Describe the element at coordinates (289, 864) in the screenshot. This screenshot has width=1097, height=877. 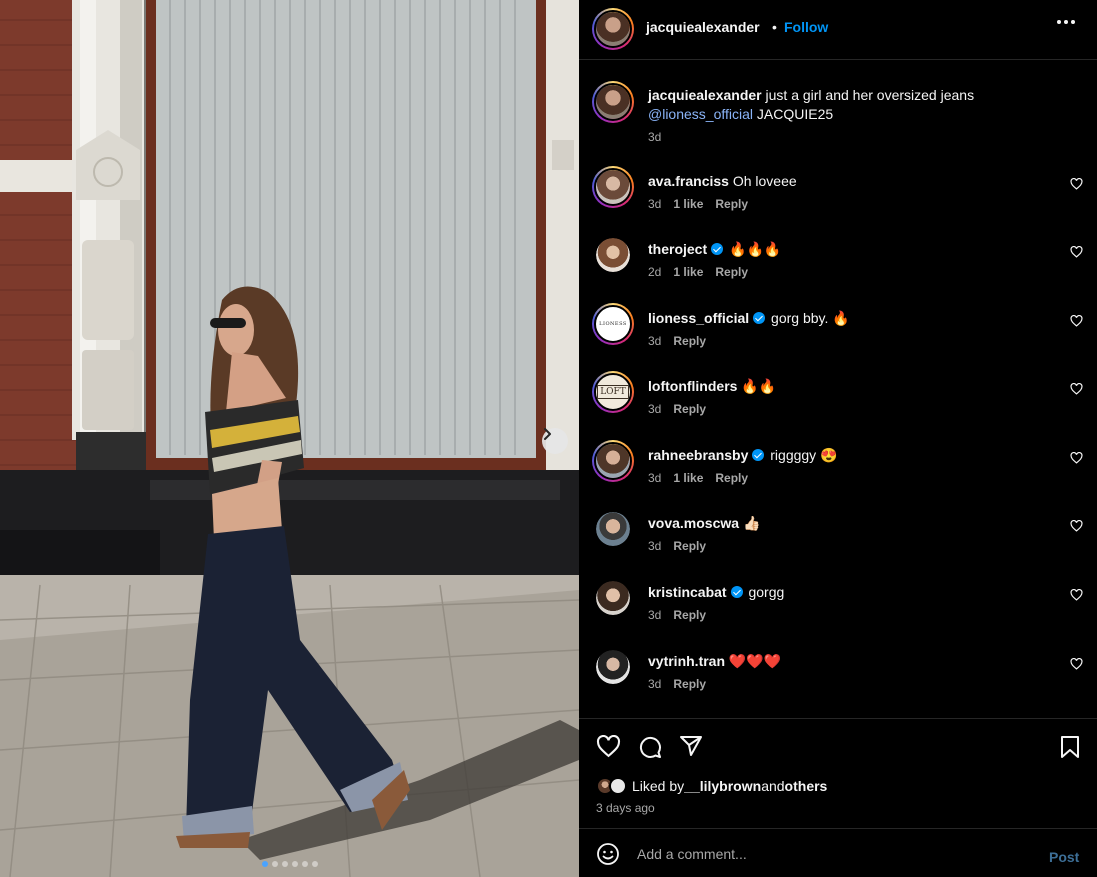
I see `carousel-dots` at that location.